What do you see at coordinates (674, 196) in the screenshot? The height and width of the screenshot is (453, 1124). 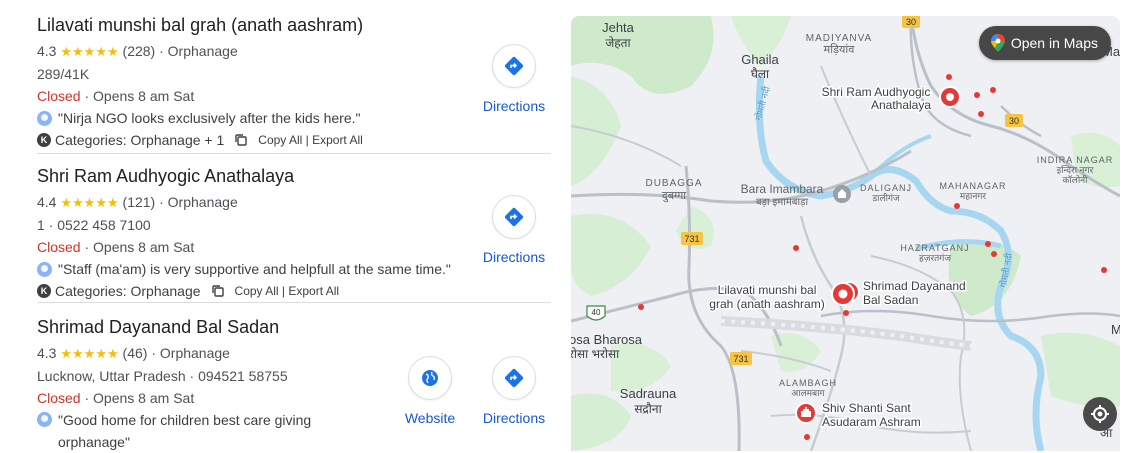 I see `map-label-dubagga-hi: दुबग्गा` at bounding box center [674, 196].